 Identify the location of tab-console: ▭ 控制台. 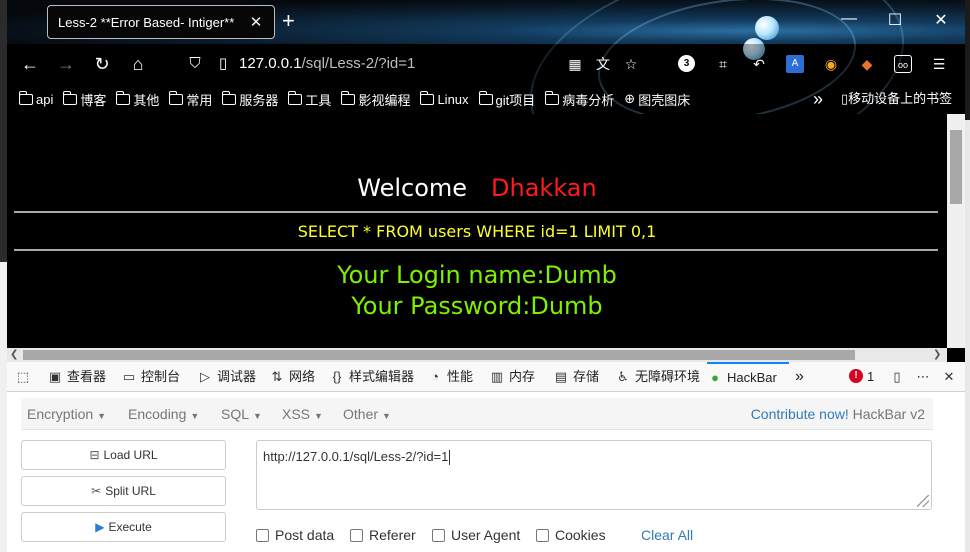
(150, 377).